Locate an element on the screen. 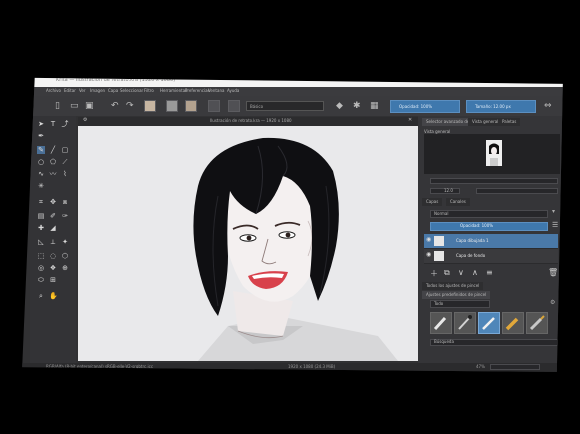 This screenshot has width=580, height=434. polyline-tool-icon: ⟋ is located at coordinates (65, 162).